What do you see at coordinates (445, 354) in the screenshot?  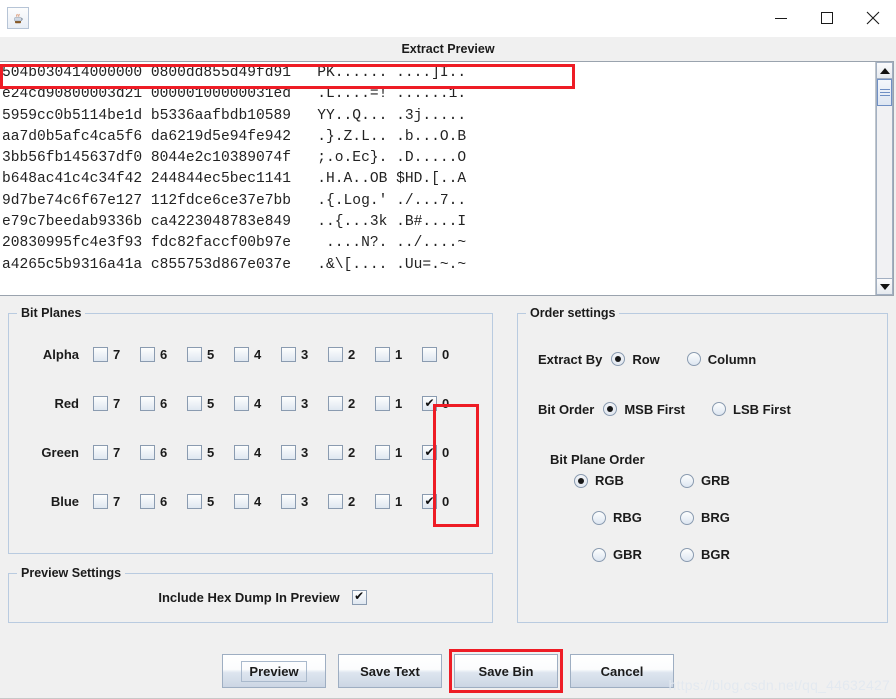 I see `bitplane-alpha-0: ✔0` at bounding box center [445, 354].